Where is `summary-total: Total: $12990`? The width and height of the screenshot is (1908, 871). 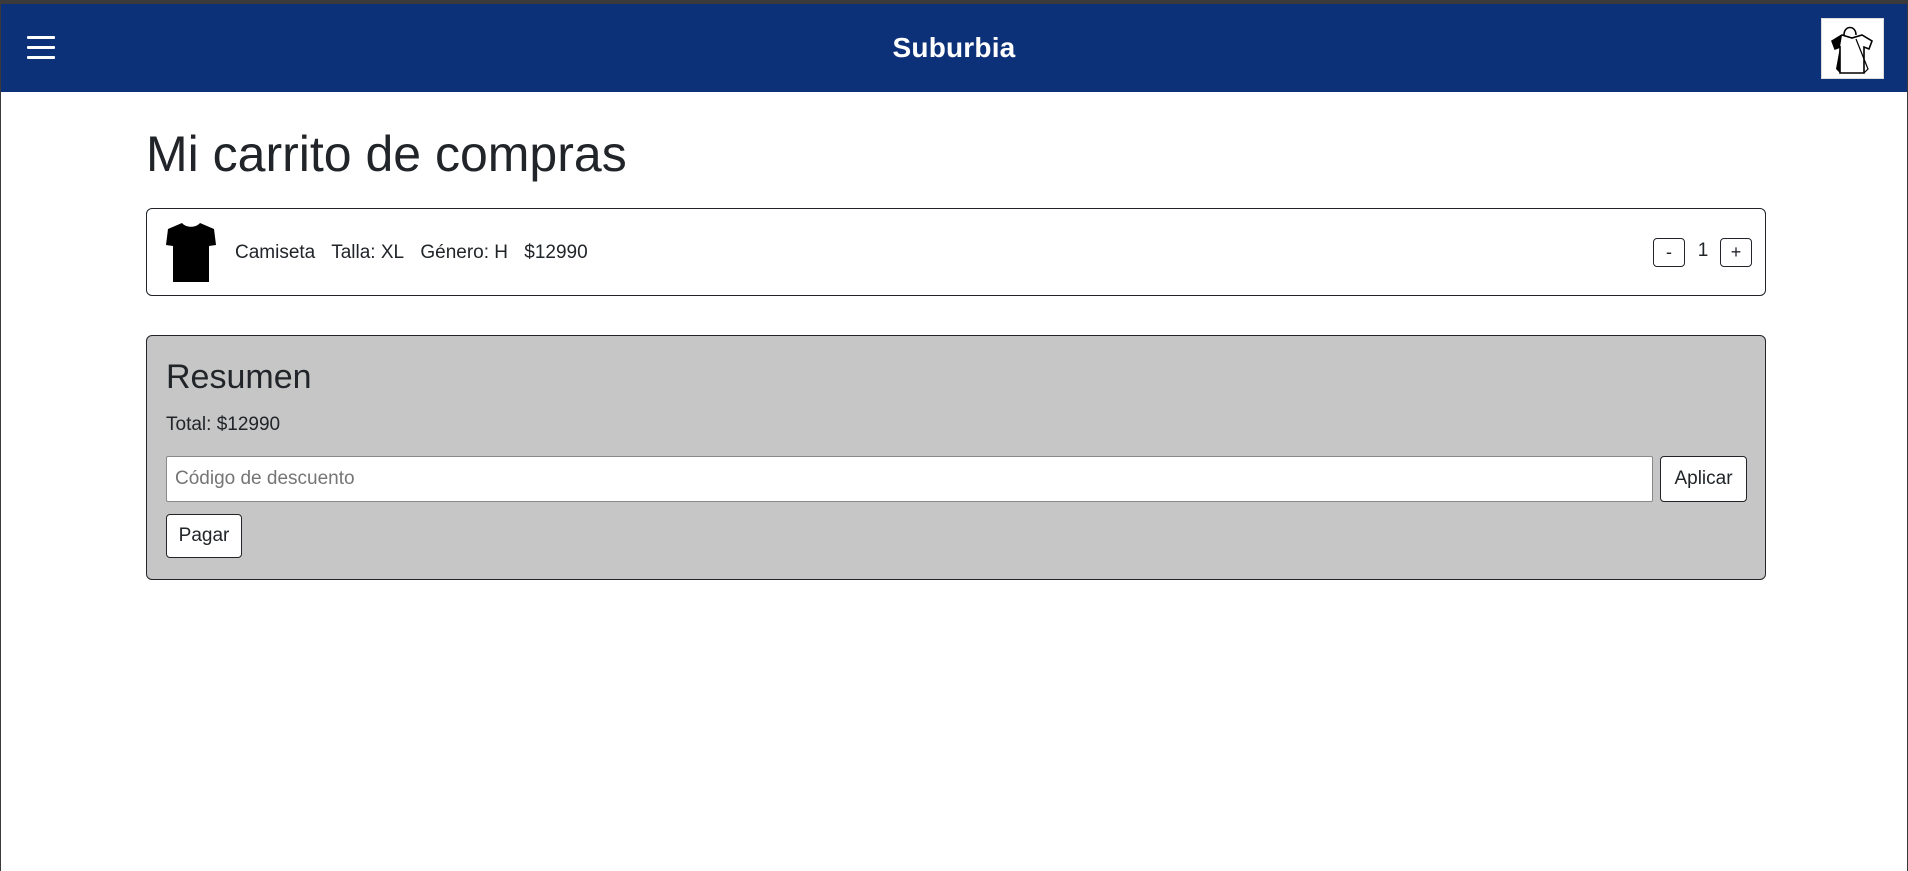
summary-total: Total: $12990 is located at coordinates (223, 424).